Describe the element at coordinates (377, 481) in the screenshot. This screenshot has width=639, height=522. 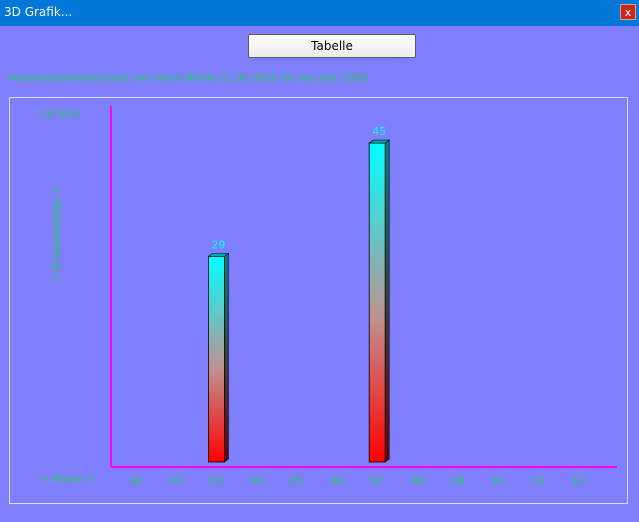
I see `x-tick-label: 07` at that location.